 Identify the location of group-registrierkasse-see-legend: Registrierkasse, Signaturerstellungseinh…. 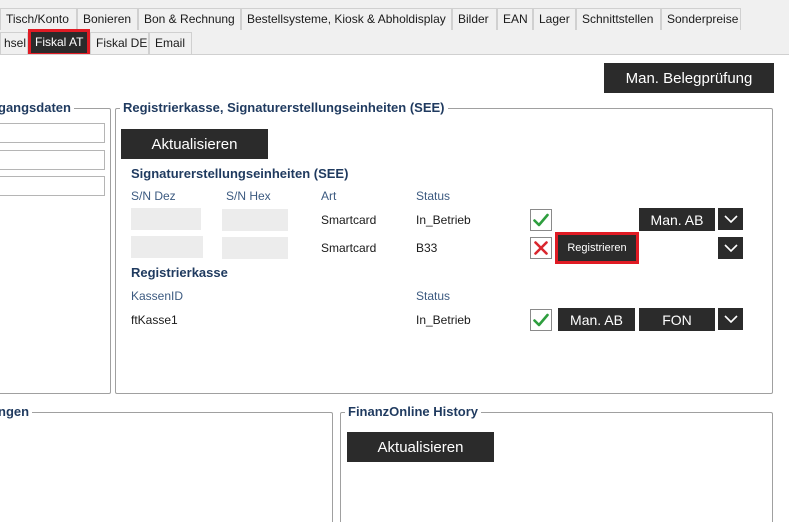
(284, 108).